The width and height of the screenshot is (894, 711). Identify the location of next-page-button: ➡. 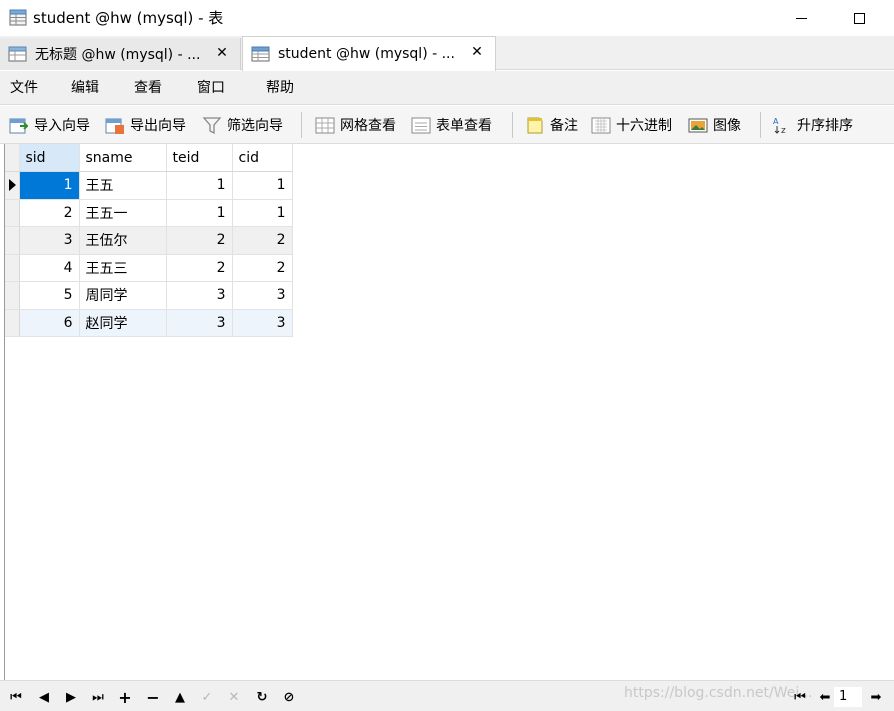
(876, 697).